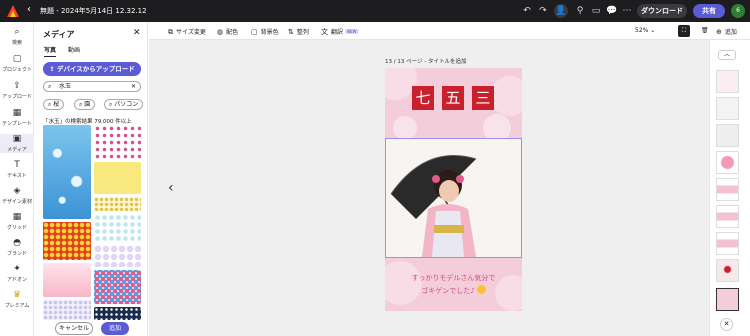 The image size is (750, 336). Describe the element at coordinates (17, 217) in the screenshot. I see `grid-icon: ▦` at that location.